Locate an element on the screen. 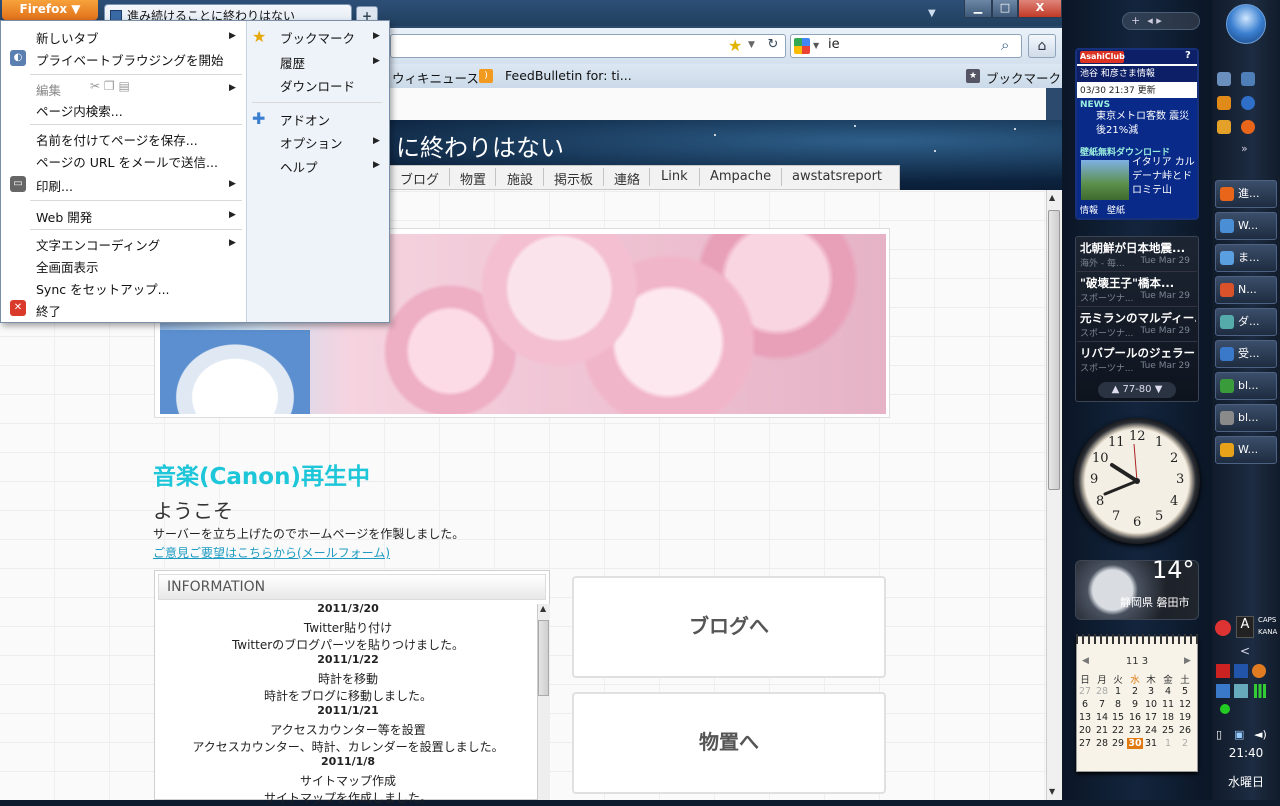 The image size is (1280, 806). calendar-day: 8 is located at coordinates (1118, 704).